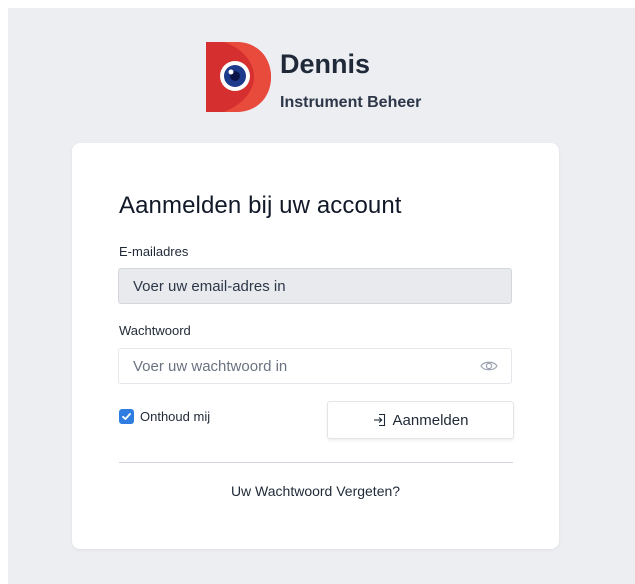 The width and height of the screenshot is (635, 584). Describe the element at coordinates (175, 416) in the screenshot. I see `remember-me-label: Onthoud mij` at that location.